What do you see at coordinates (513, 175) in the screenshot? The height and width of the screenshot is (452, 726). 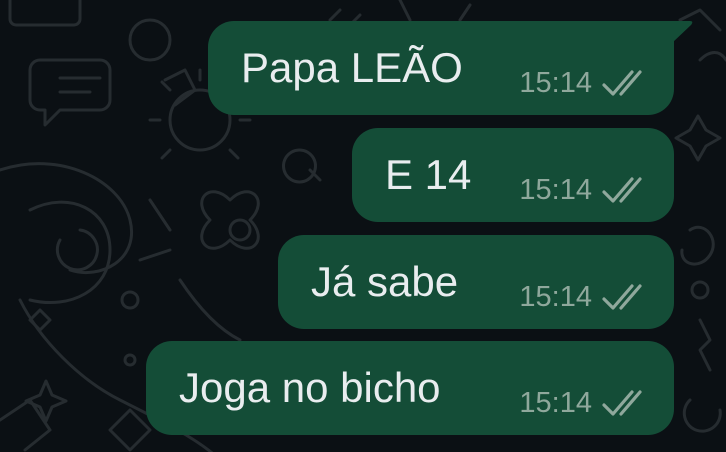 I see `message-bubble-2: E 14 15:14` at bounding box center [513, 175].